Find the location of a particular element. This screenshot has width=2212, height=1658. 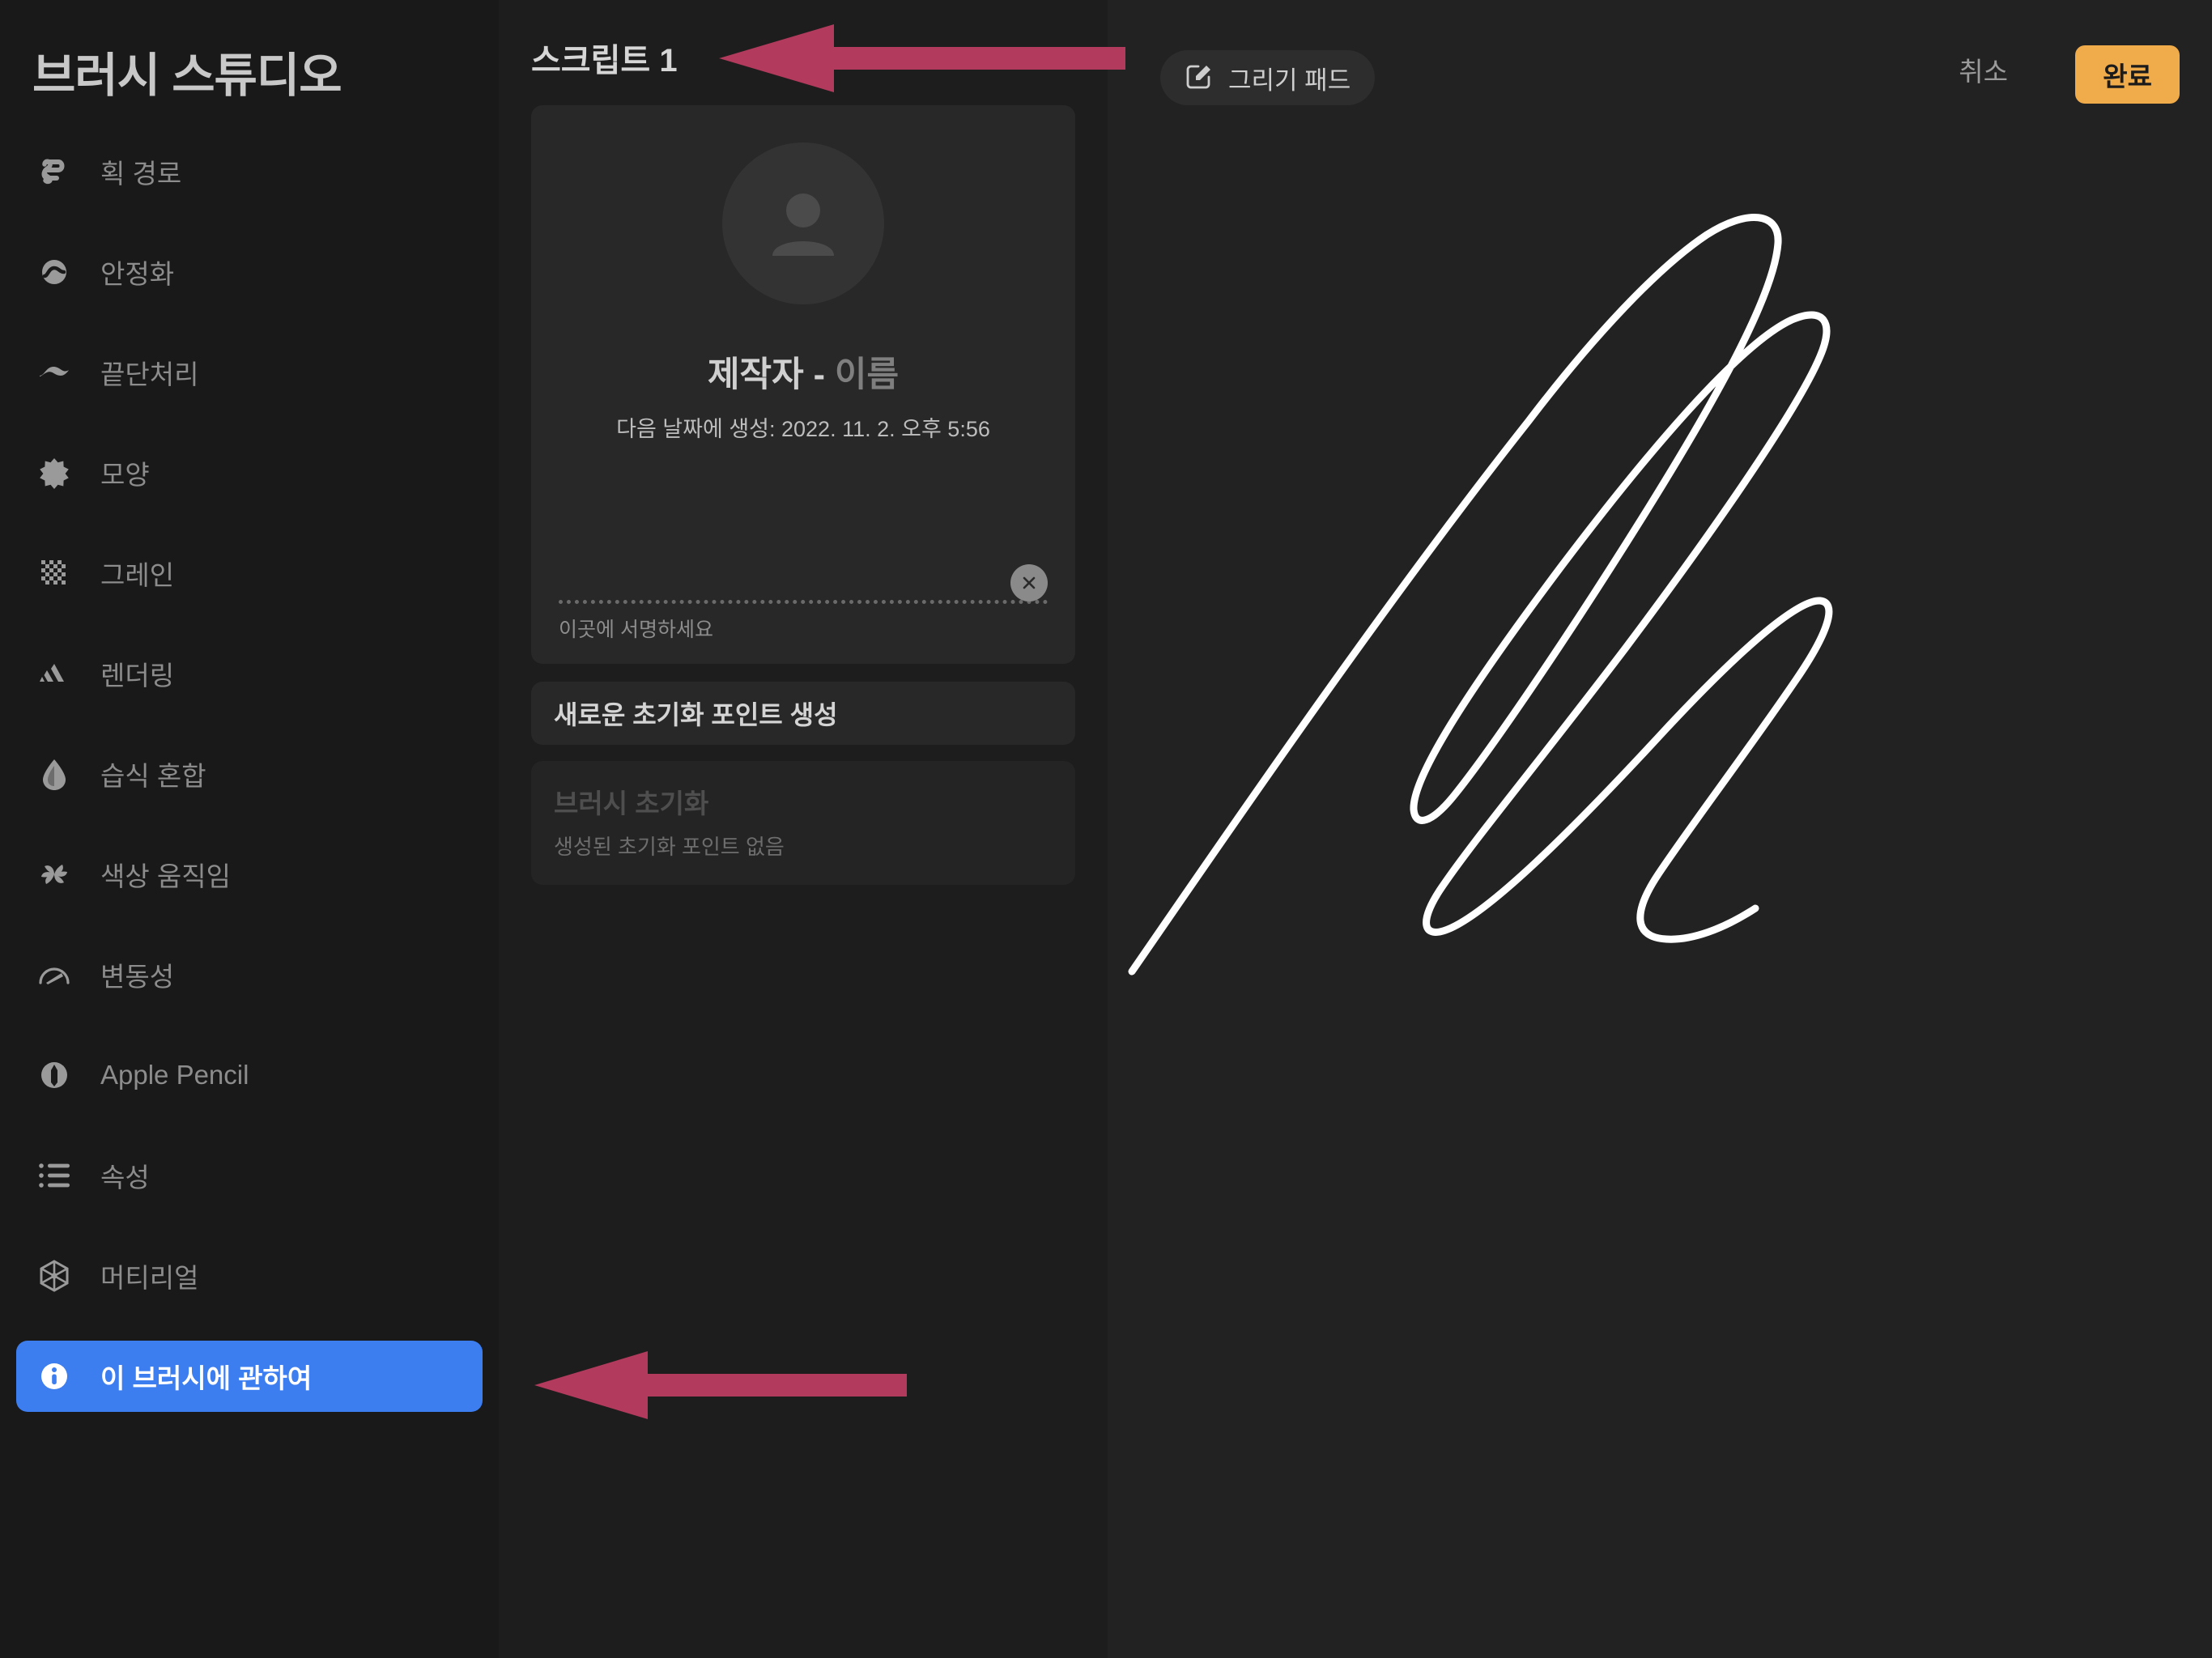

creator-name-row: 제작자 - 이름 is located at coordinates (804, 371).